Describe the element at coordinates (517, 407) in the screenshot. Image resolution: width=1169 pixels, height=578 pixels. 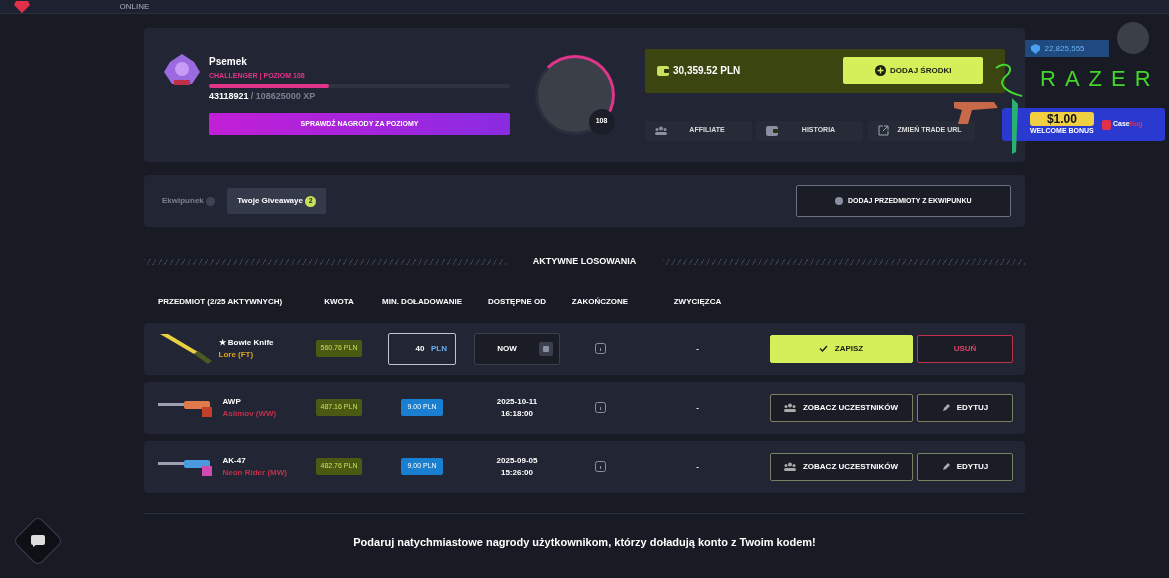
I see `available-date: 2025-10-11 16:18:00` at that location.